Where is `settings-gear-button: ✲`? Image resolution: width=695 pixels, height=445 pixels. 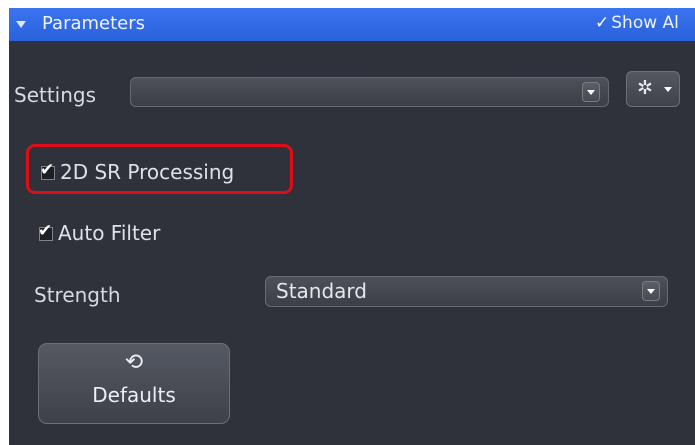 settings-gear-button: ✲ is located at coordinates (653, 89).